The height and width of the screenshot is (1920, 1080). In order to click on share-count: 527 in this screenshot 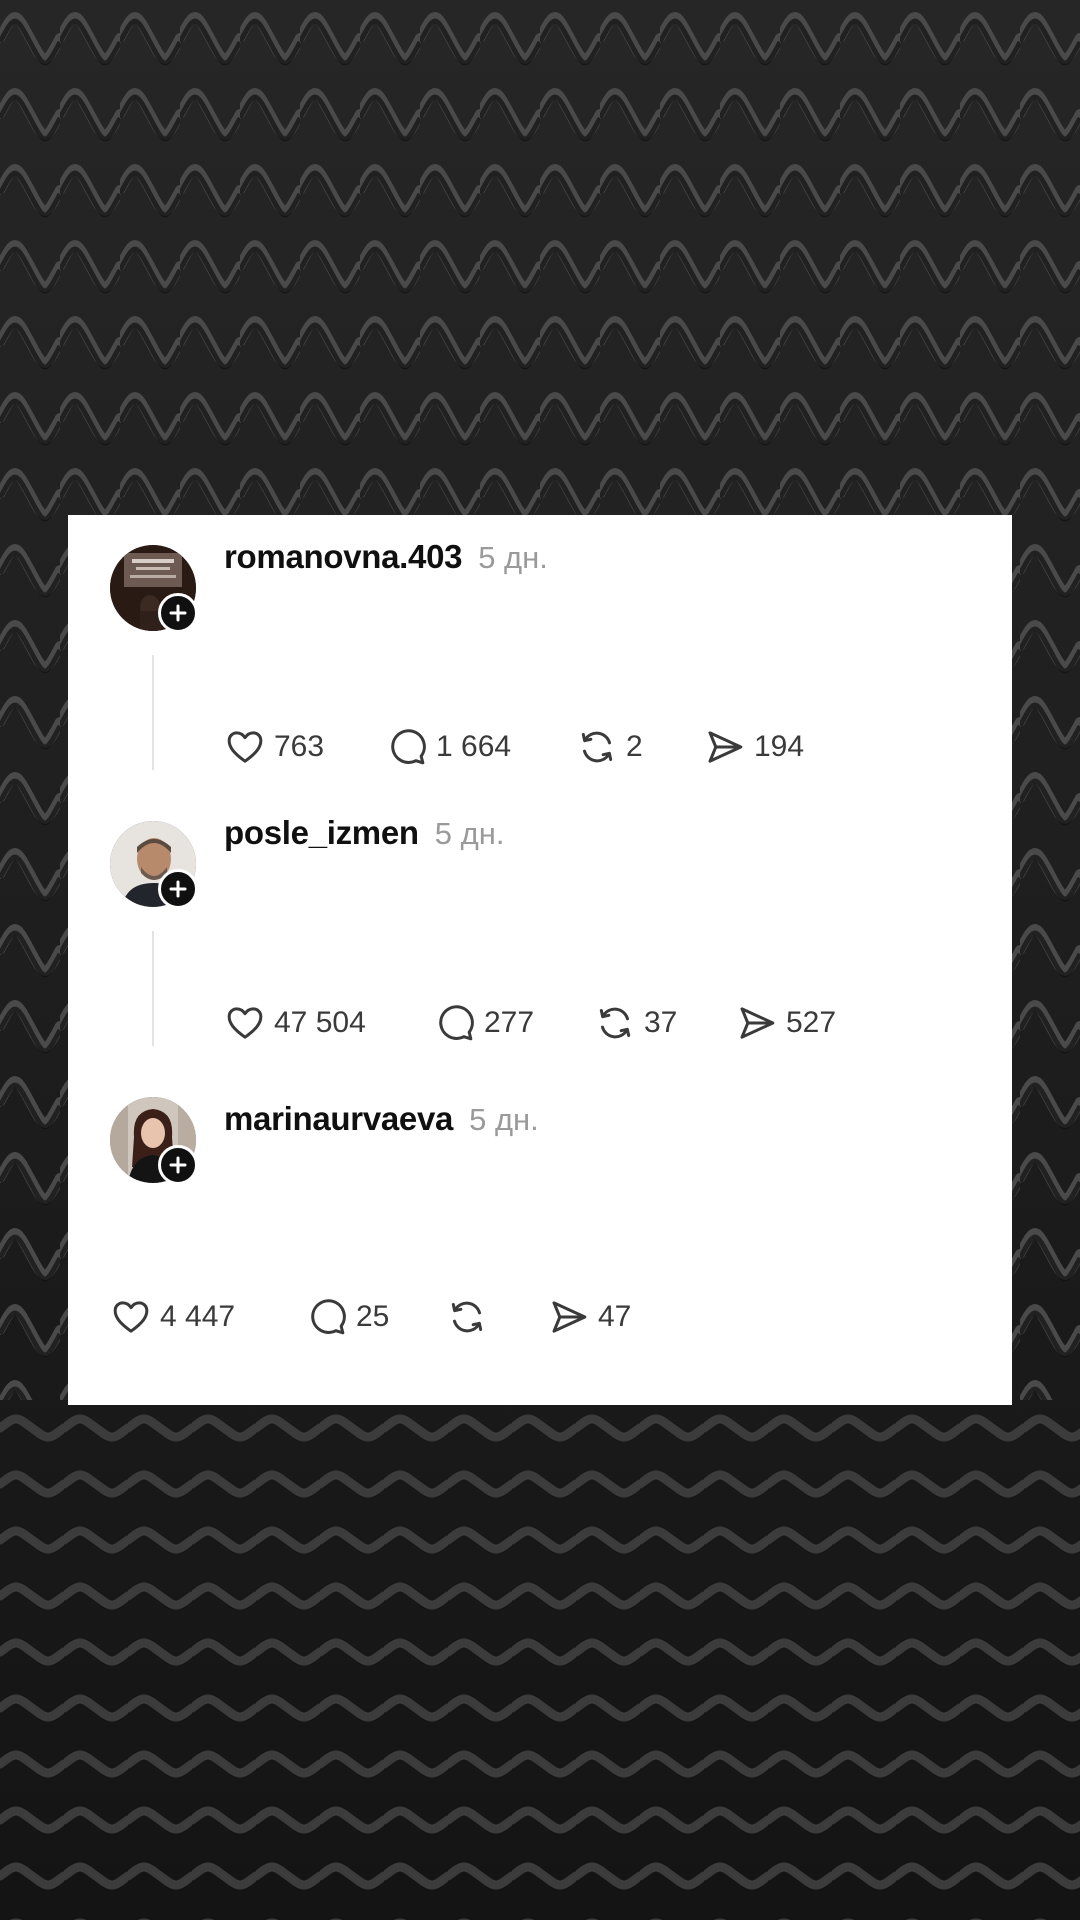, I will do `click(811, 1022)`.